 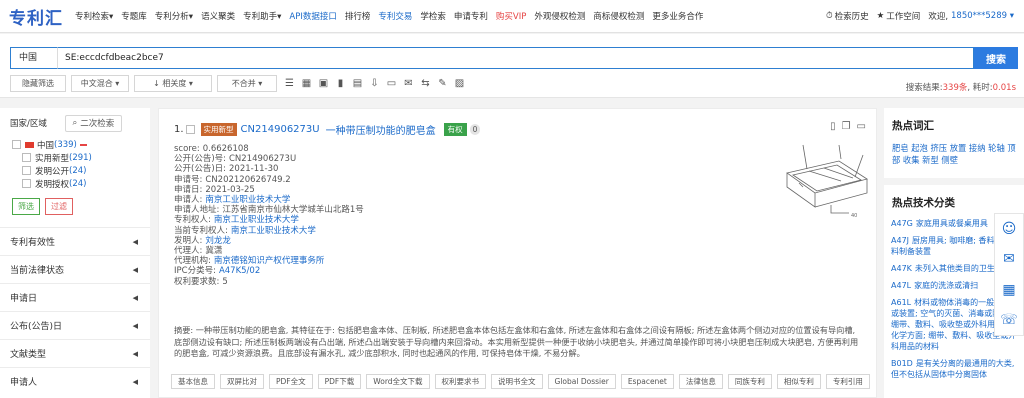 What do you see at coordinates (75, 241) in the screenshot?
I see `facet-header: 专利有效性 ◀` at bounding box center [75, 241].